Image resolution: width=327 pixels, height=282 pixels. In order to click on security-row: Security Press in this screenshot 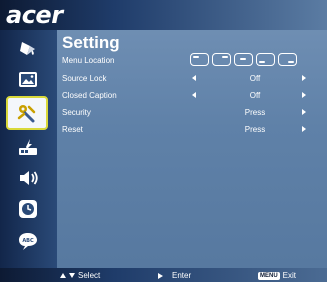, I will do `click(187, 114)`.